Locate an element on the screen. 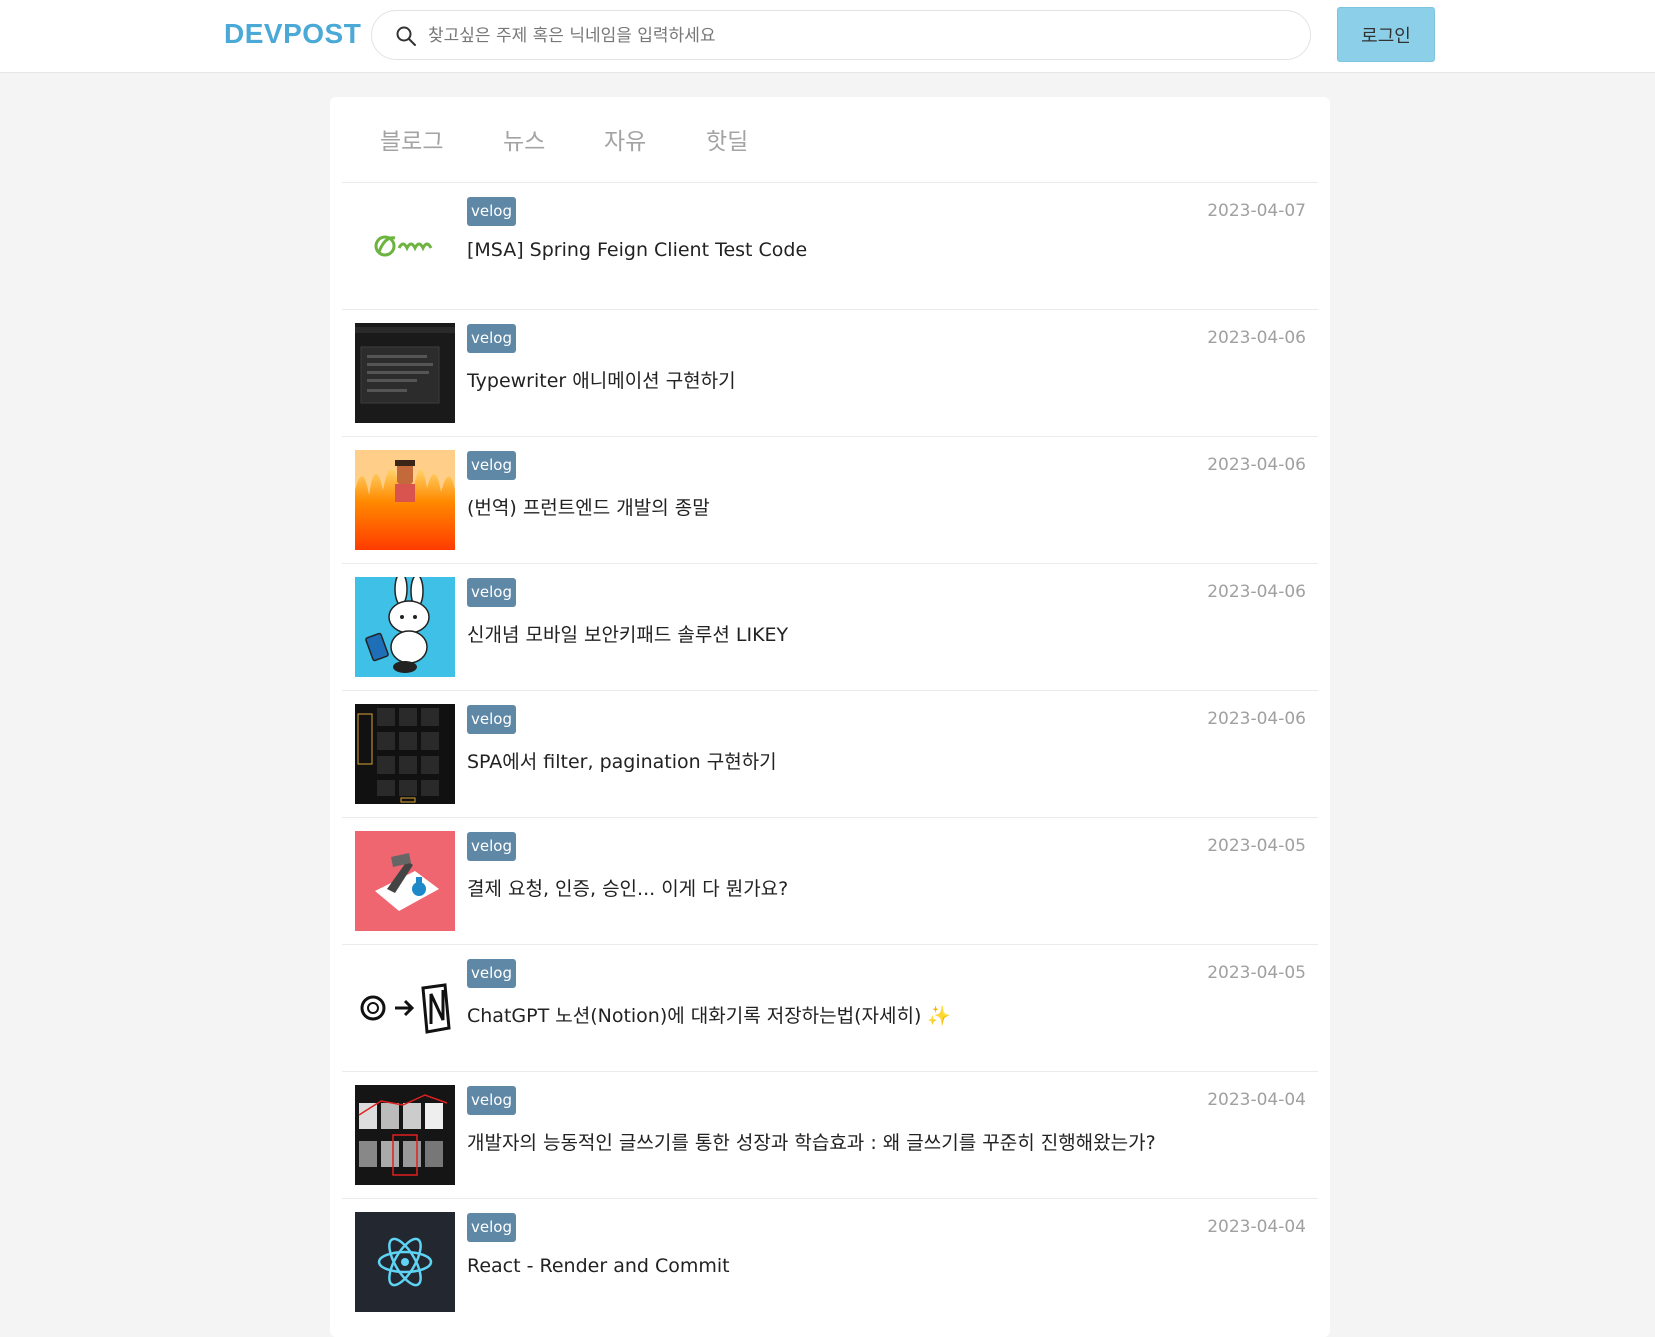 The image size is (1655, 1337). tab-free: 자유 is located at coordinates (625, 139).